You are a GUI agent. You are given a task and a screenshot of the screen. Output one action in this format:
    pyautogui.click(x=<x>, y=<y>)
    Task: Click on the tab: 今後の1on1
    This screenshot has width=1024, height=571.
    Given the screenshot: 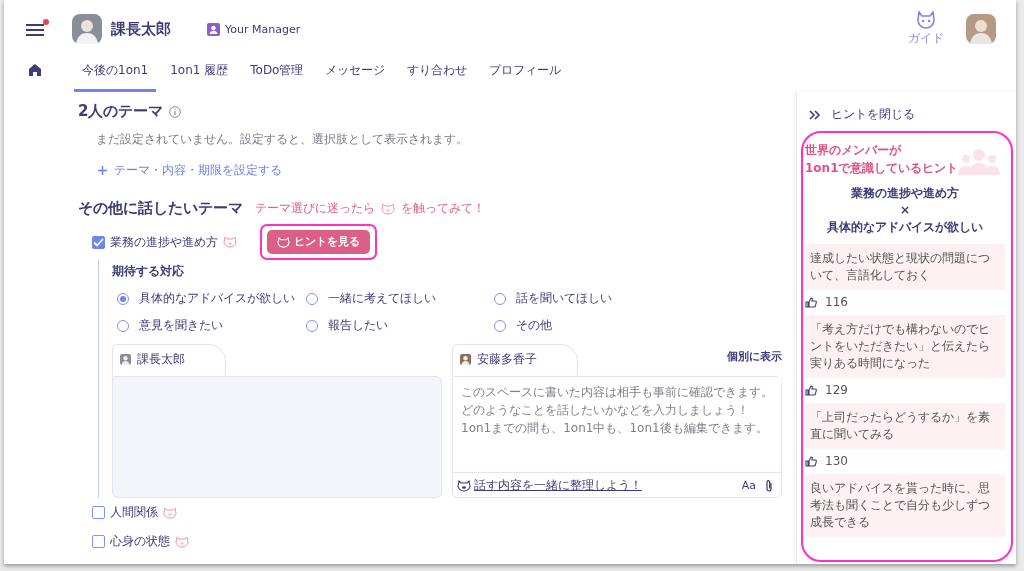 What is the action you would take?
    pyautogui.click(x=115, y=74)
    